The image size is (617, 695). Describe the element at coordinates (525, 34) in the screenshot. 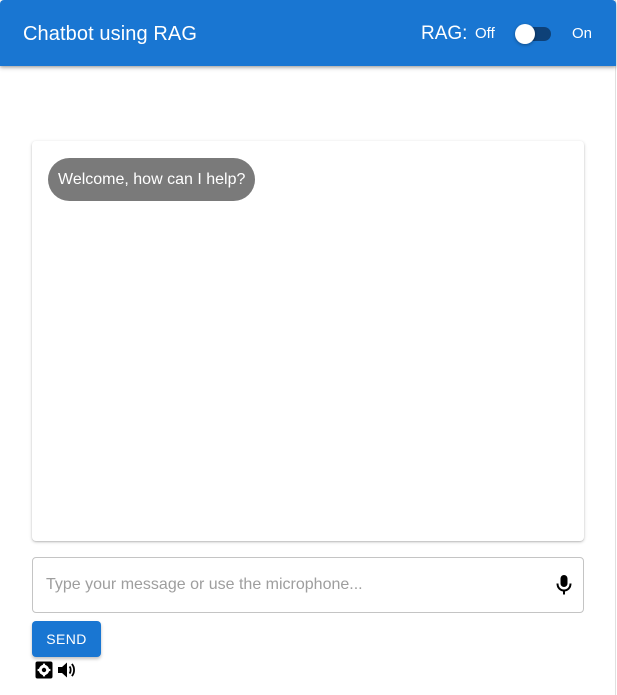

I see `rag-toggle-thumb` at that location.